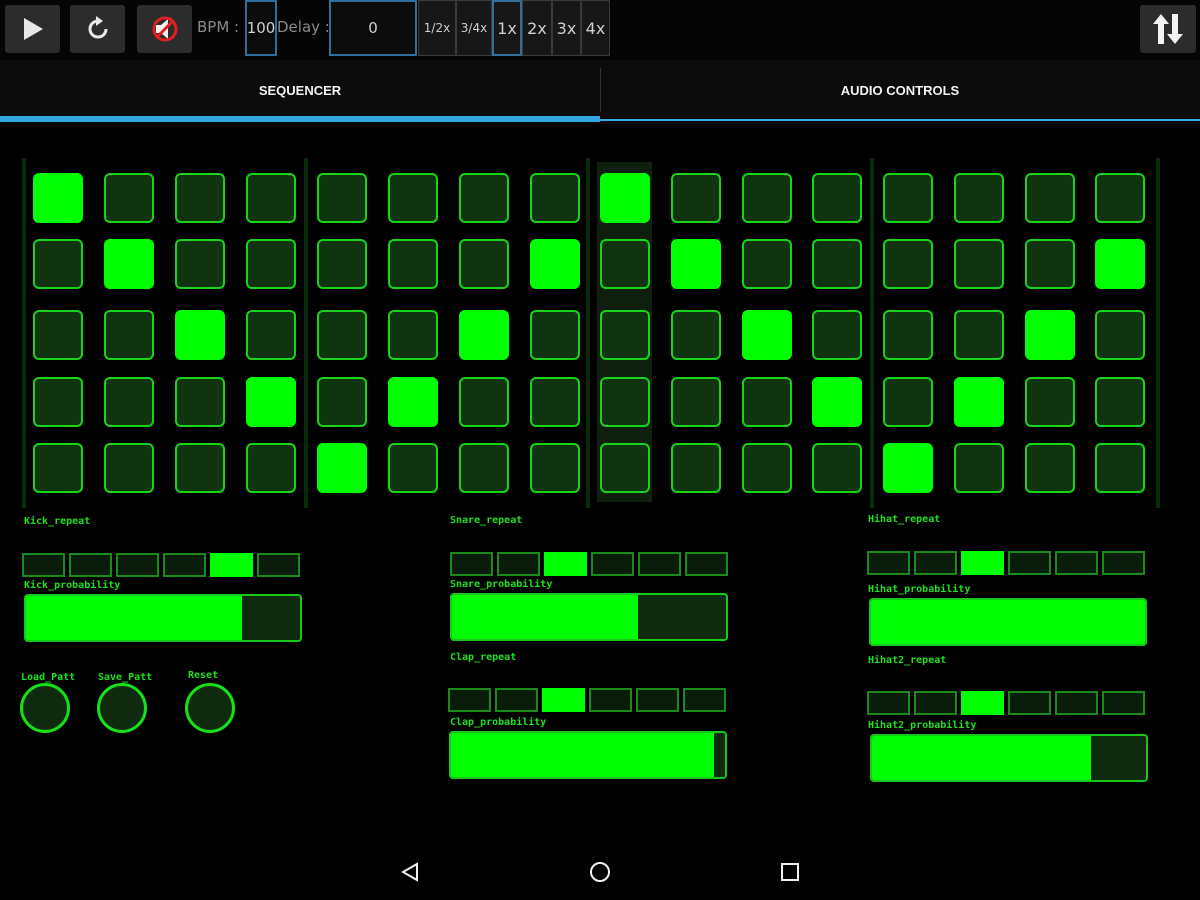  What do you see at coordinates (261, 28) in the screenshot?
I see `bpm-input: 100` at bounding box center [261, 28].